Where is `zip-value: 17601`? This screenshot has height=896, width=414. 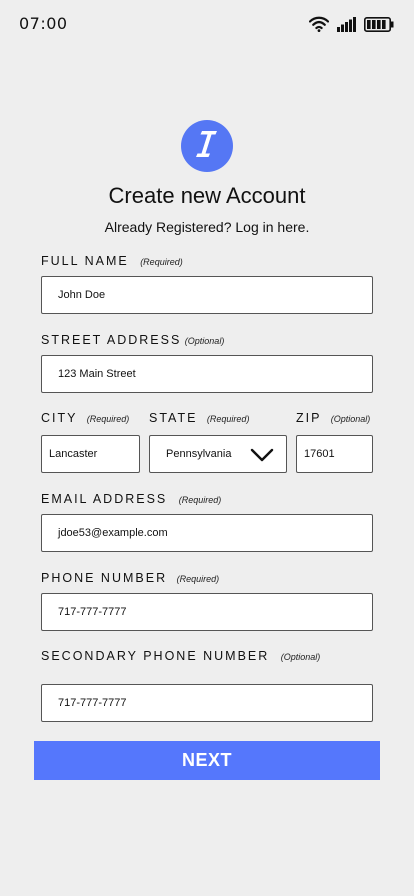 zip-value: 17601 is located at coordinates (319, 454).